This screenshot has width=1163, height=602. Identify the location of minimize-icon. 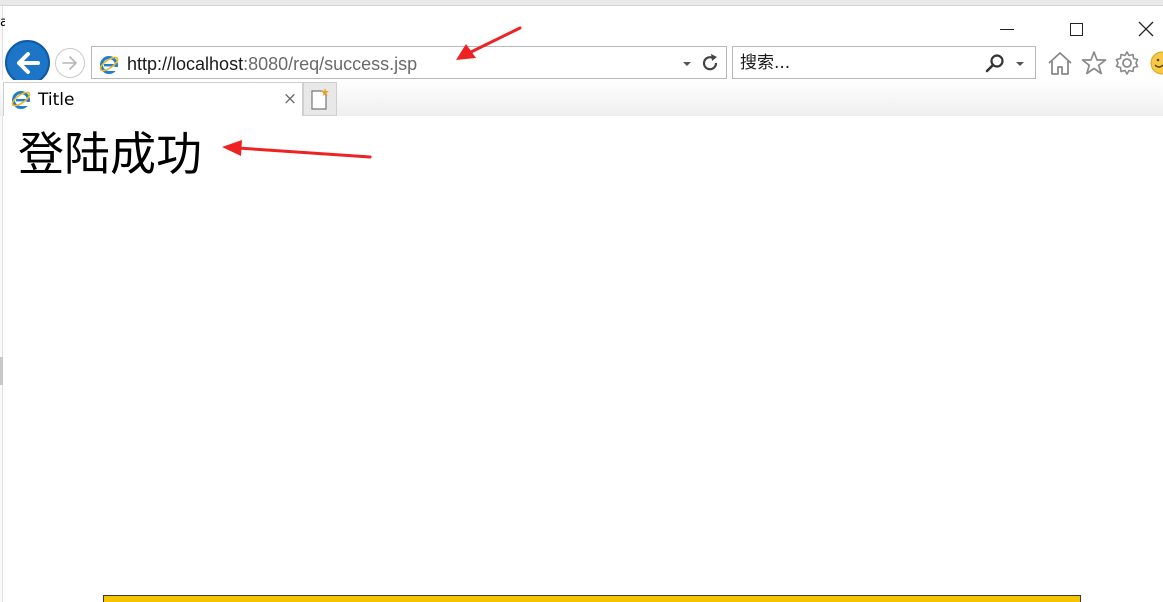
(1007, 29).